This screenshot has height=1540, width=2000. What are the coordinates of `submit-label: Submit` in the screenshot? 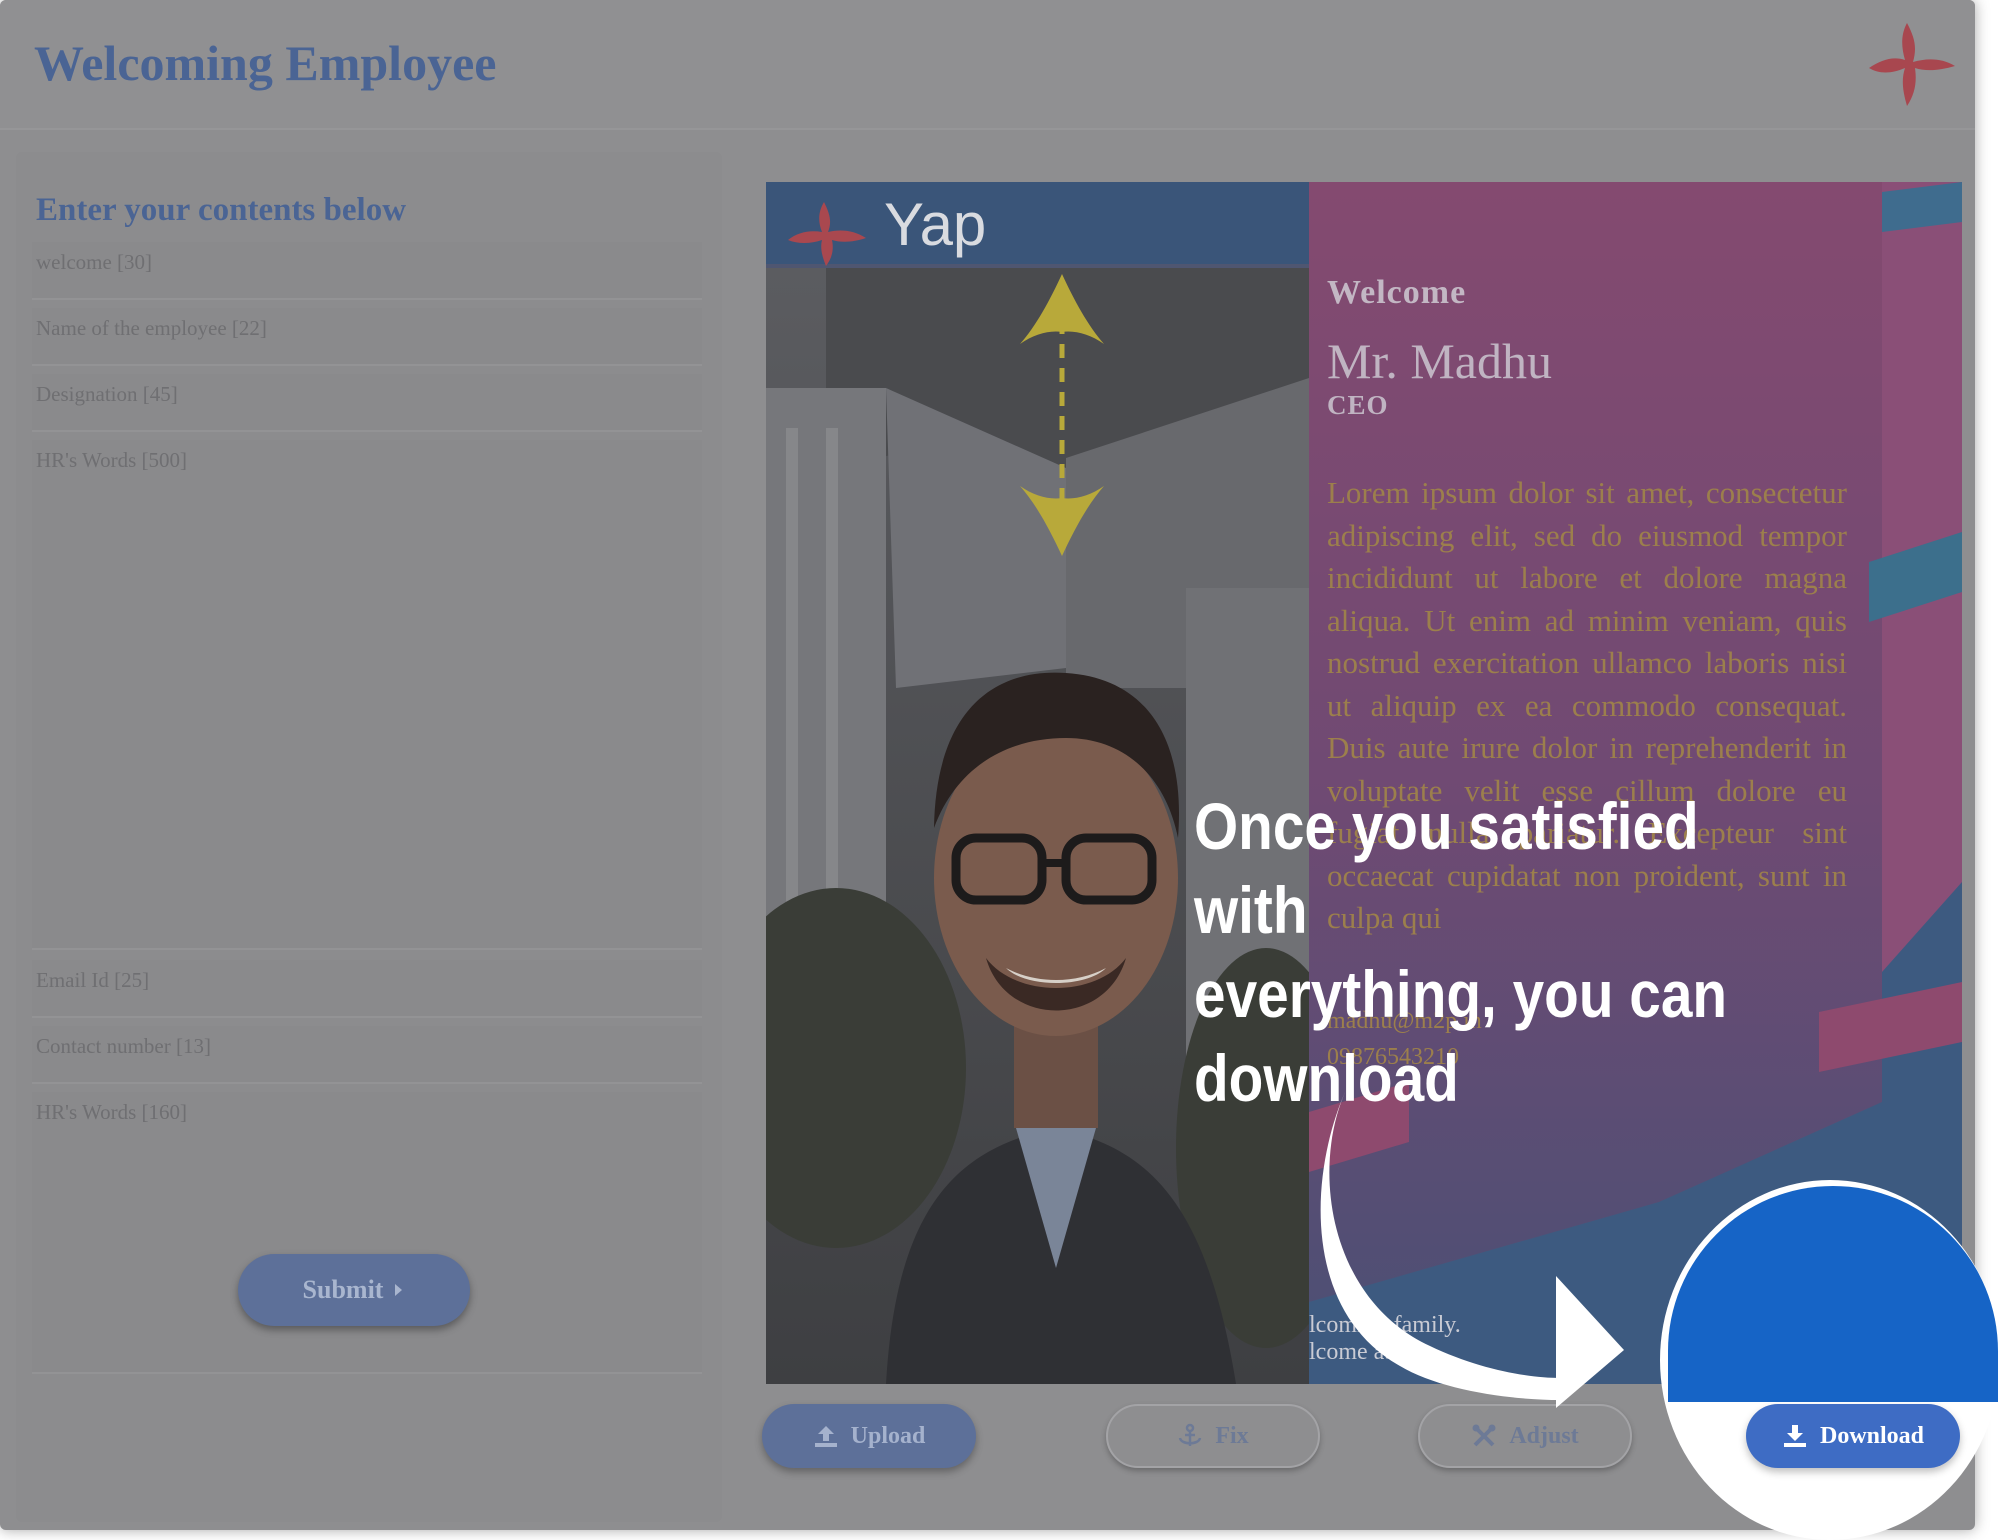 It's located at (343, 1289).